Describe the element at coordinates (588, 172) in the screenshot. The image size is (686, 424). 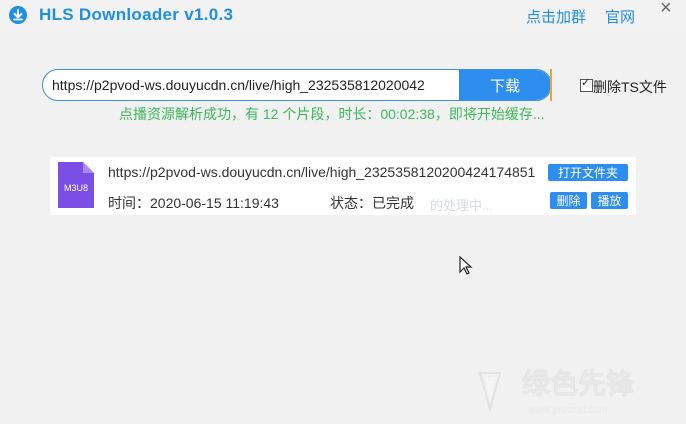
I see `open-folder-button: 打开文件夹` at that location.